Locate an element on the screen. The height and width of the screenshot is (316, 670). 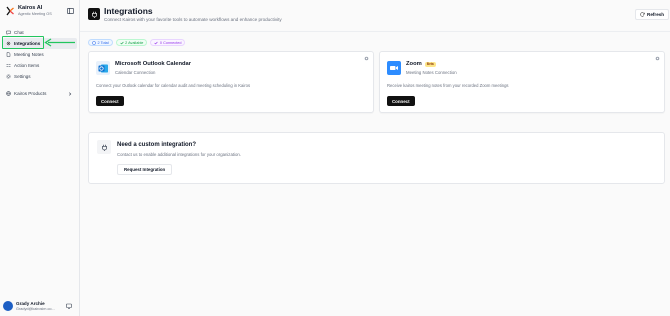
sidebar-item-label: Settings is located at coordinates (22, 76).